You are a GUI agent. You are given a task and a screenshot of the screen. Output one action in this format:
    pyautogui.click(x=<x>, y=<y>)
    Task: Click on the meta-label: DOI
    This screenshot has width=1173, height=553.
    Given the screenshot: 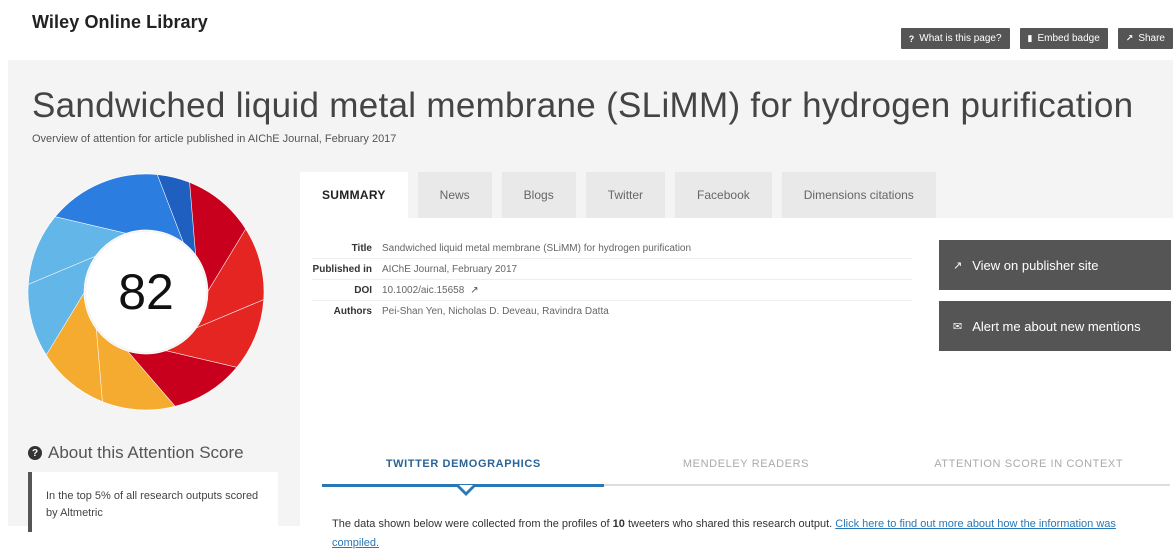 What is the action you would take?
    pyautogui.click(x=363, y=290)
    